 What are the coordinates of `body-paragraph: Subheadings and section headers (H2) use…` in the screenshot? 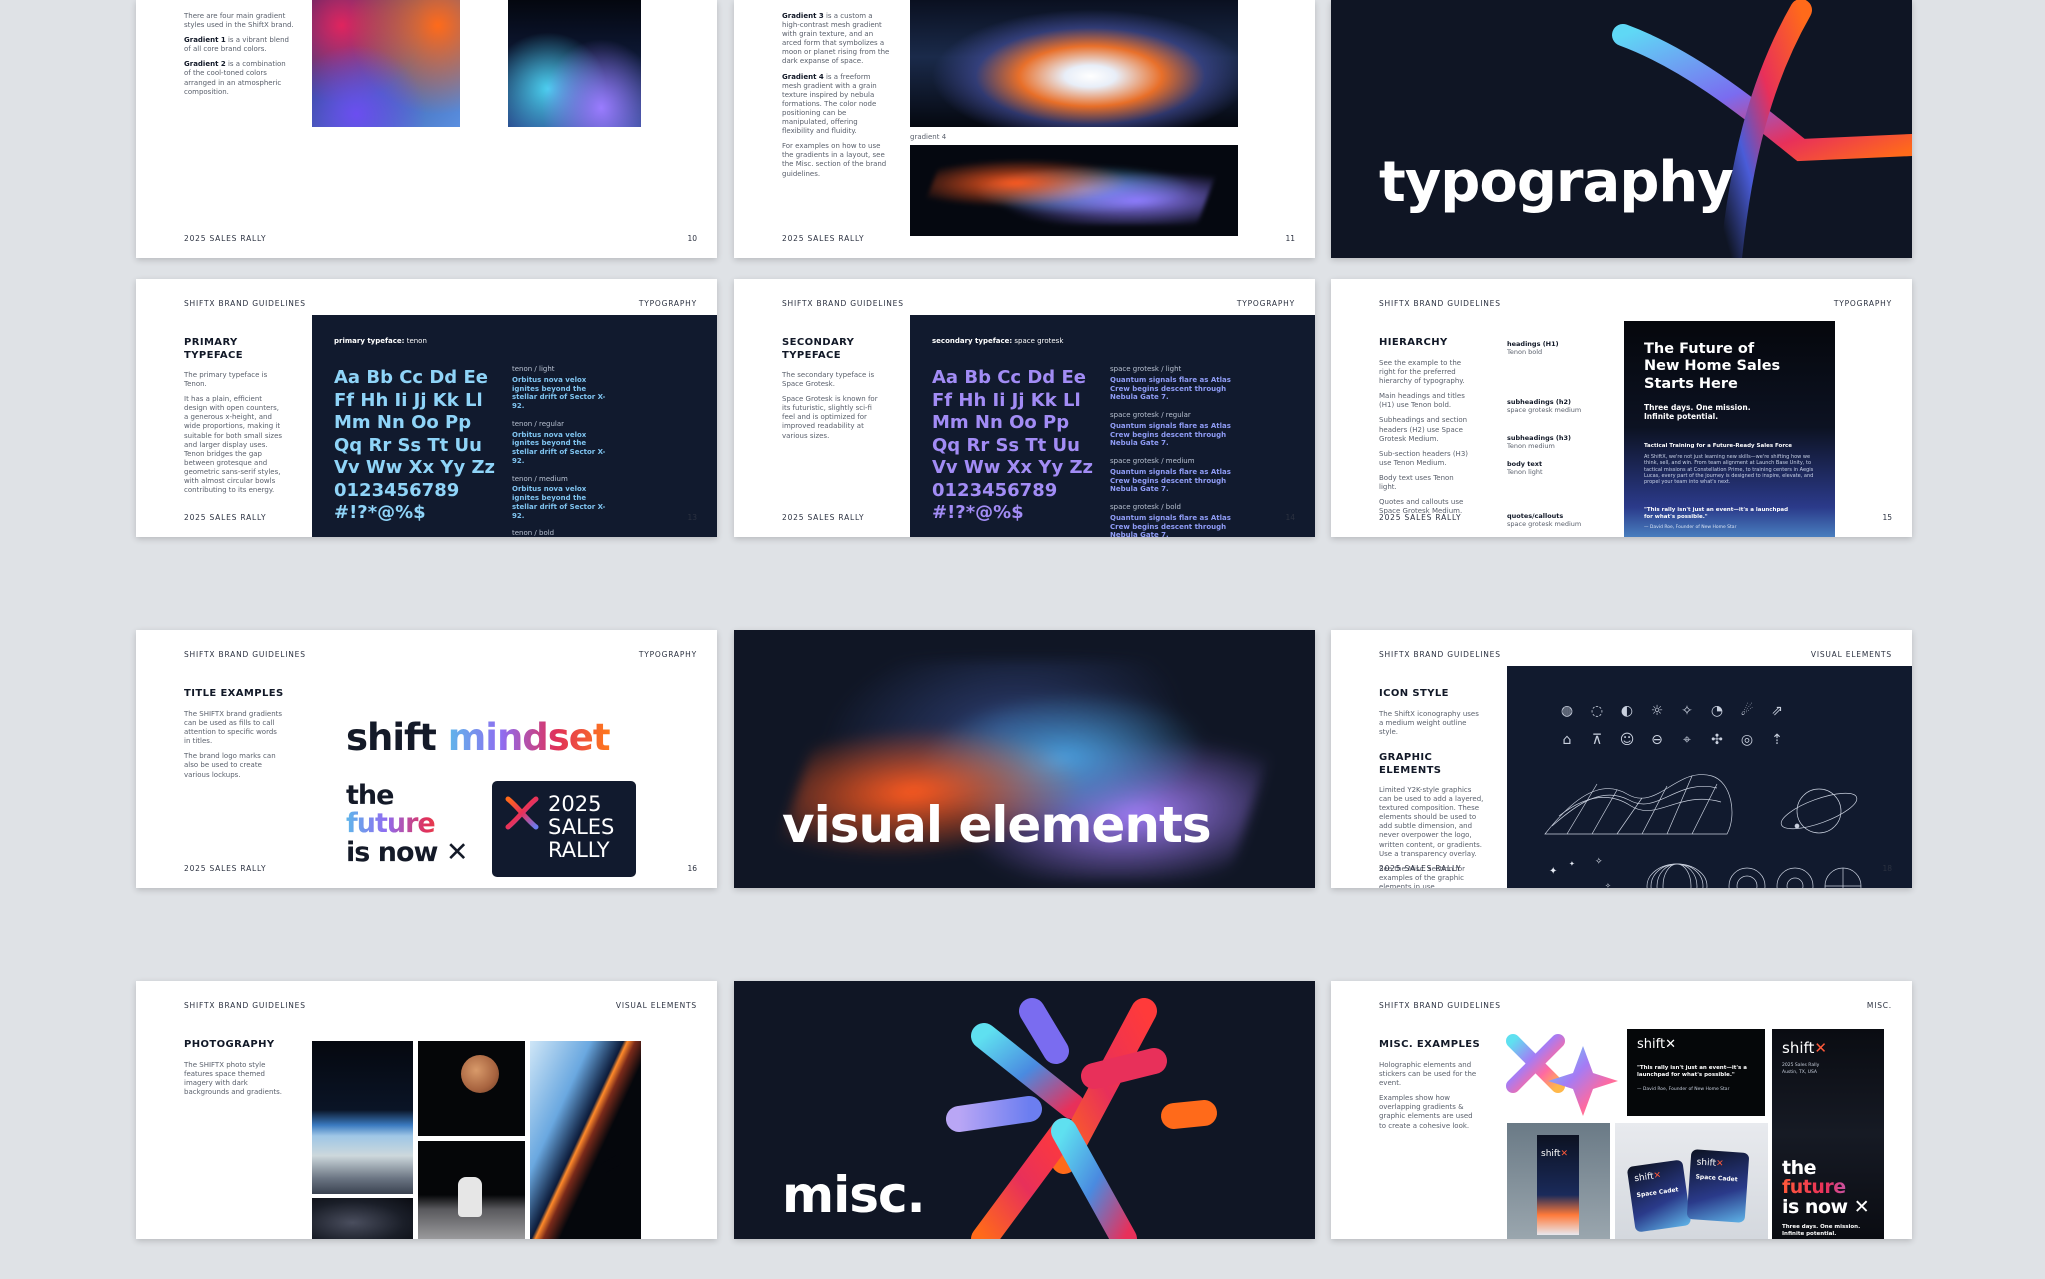 It's located at (1423, 429).